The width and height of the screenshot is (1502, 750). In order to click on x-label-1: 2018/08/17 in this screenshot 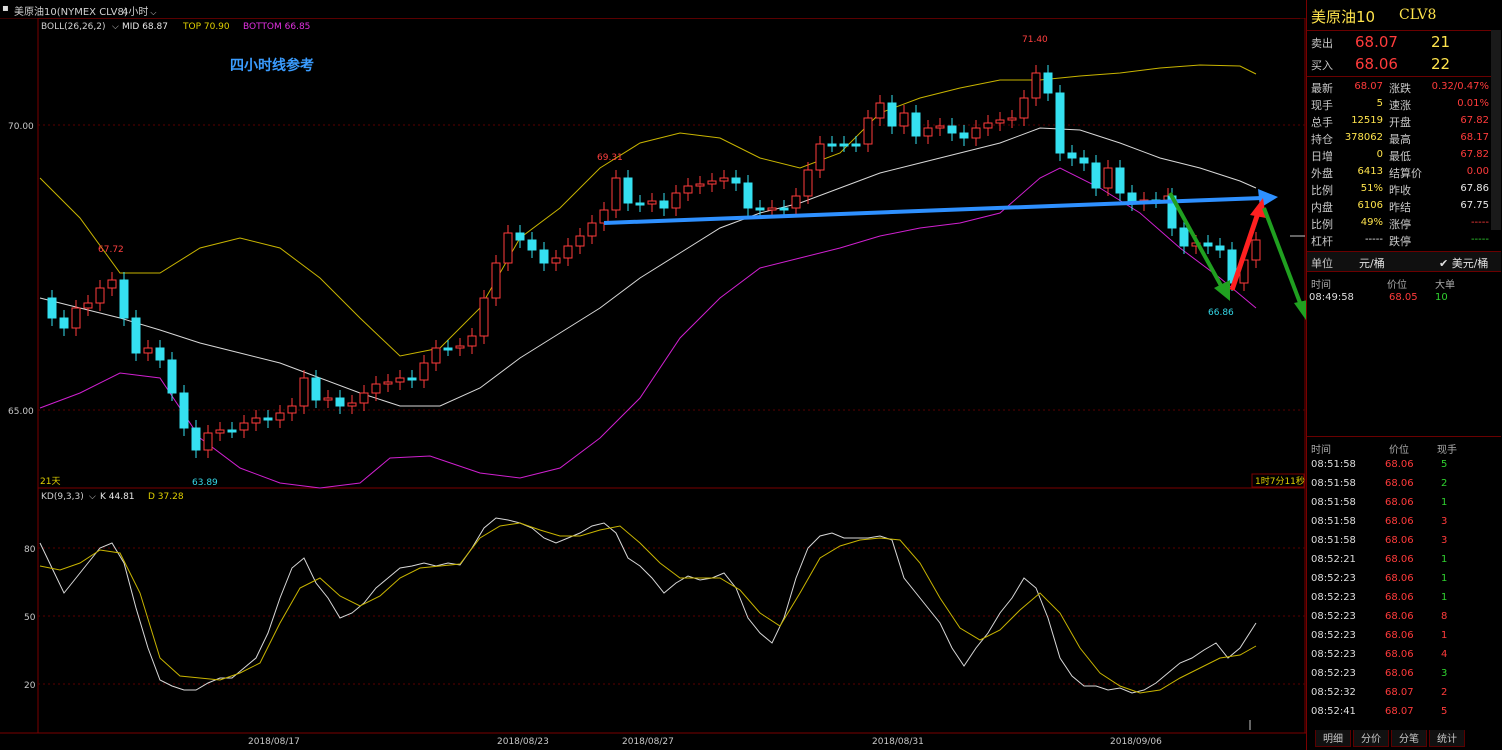, I will do `click(274, 742)`.